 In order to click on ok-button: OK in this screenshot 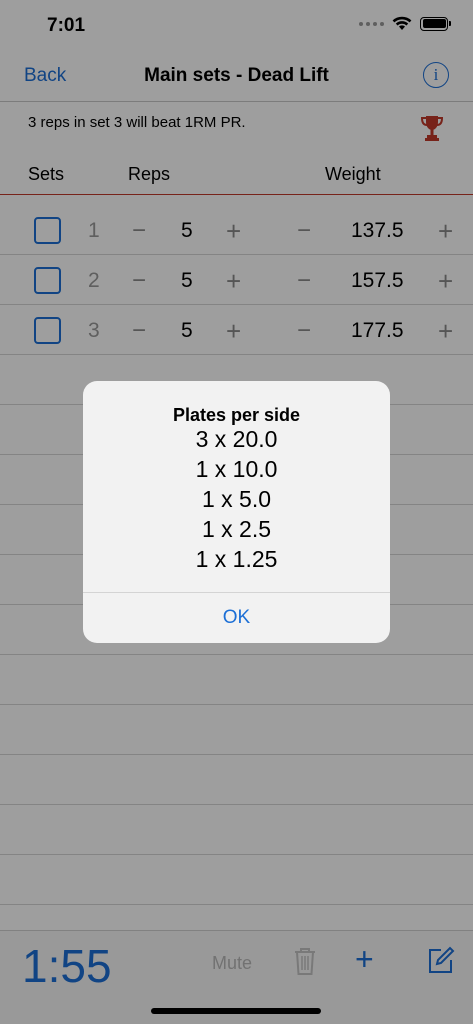, I will do `click(236, 618)`.